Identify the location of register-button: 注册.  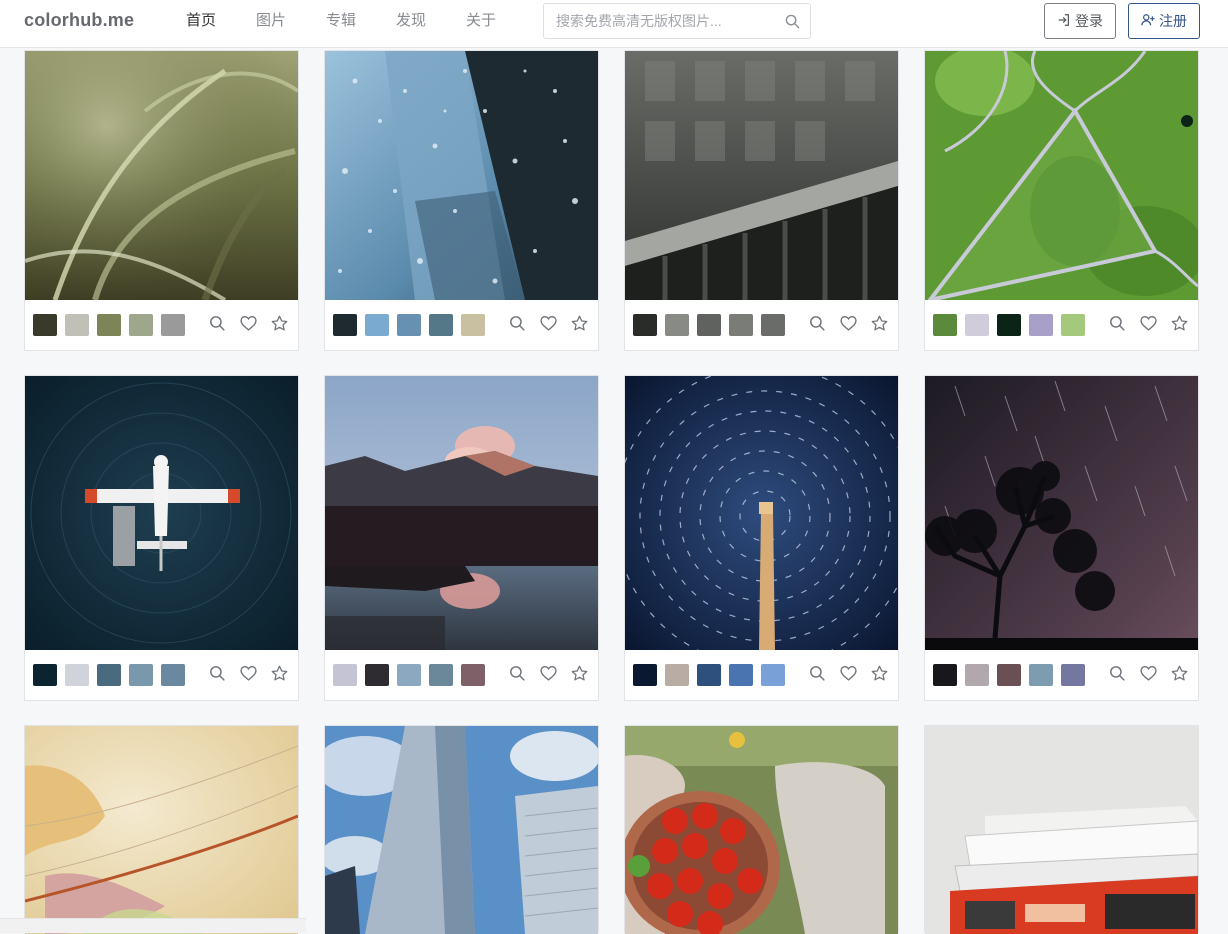
(1164, 21).